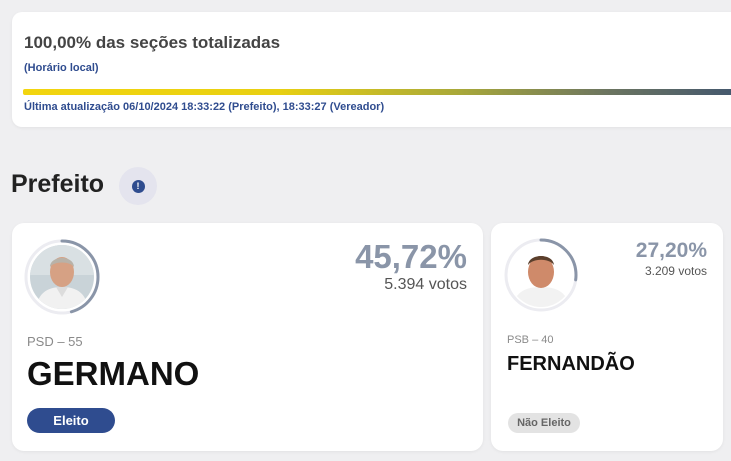 The height and width of the screenshot is (461, 731). What do you see at coordinates (61, 68) in the screenshot?
I see `local-time-note: (Horário local)` at bounding box center [61, 68].